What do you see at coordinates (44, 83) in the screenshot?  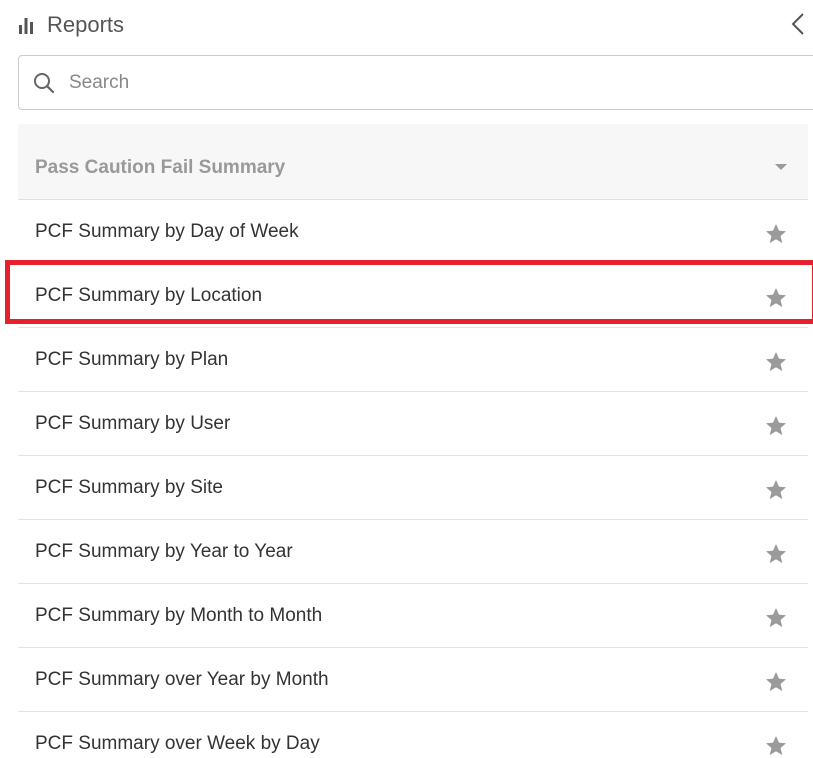 I see `search-icon` at bounding box center [44, 83].